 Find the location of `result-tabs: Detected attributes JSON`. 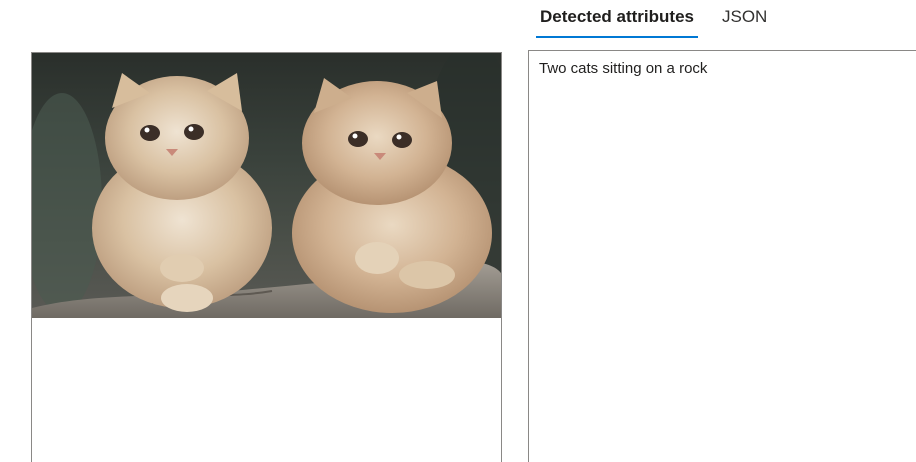

result-tabs: Detected attributes JSON is located at coordinates (663, 19).